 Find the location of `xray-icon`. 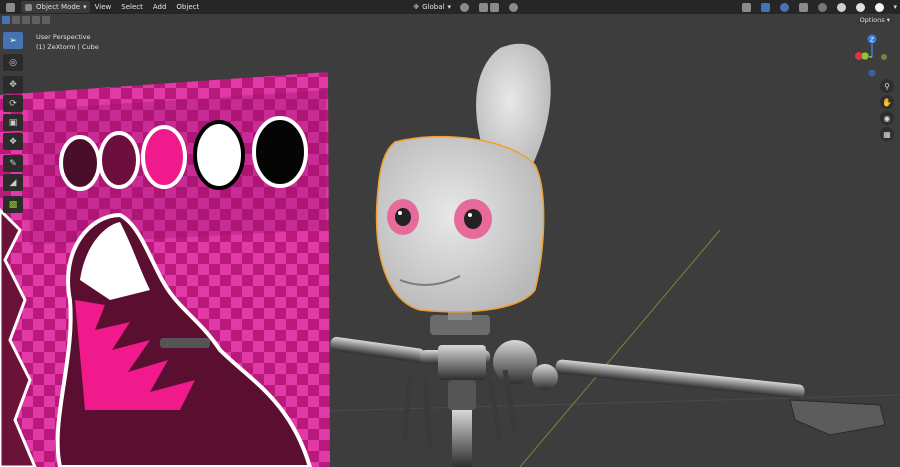

xray-icon is located at coordinates (804, 7).